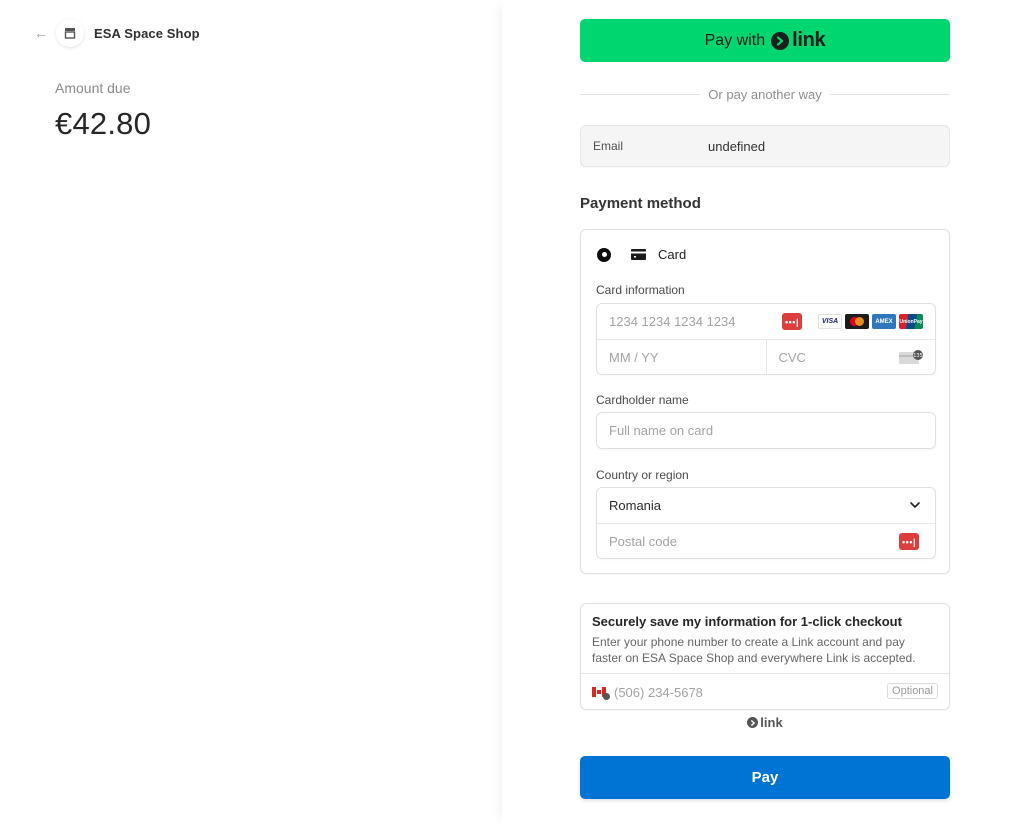 The height and width of the screenshot is (825, 1024). What do you see at coordinates (604, 254) in the screenshot?
I see `card-radio` at bounding box center [604, 254].